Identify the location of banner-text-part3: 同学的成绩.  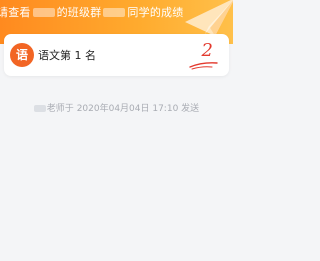
(155, 12).